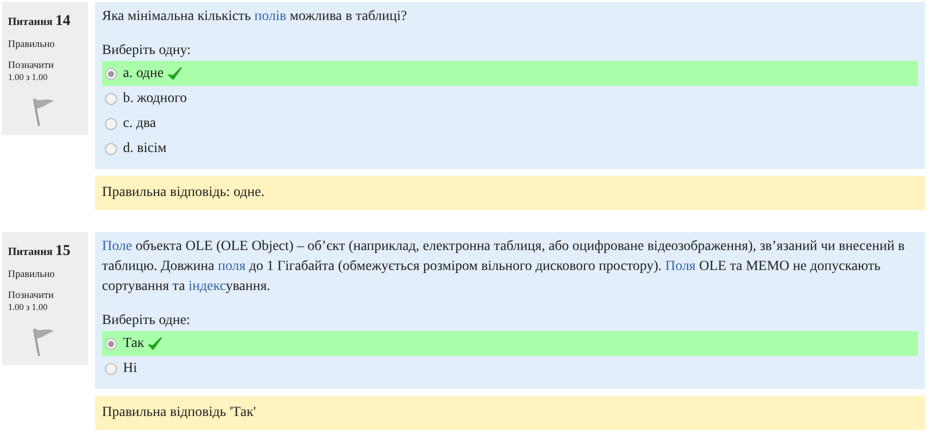 The width and height of the screenshot is (930, 440). Describe the element at coordinates (207, 286) in the screenshot. I see `glossary-link: індекс` at that location.